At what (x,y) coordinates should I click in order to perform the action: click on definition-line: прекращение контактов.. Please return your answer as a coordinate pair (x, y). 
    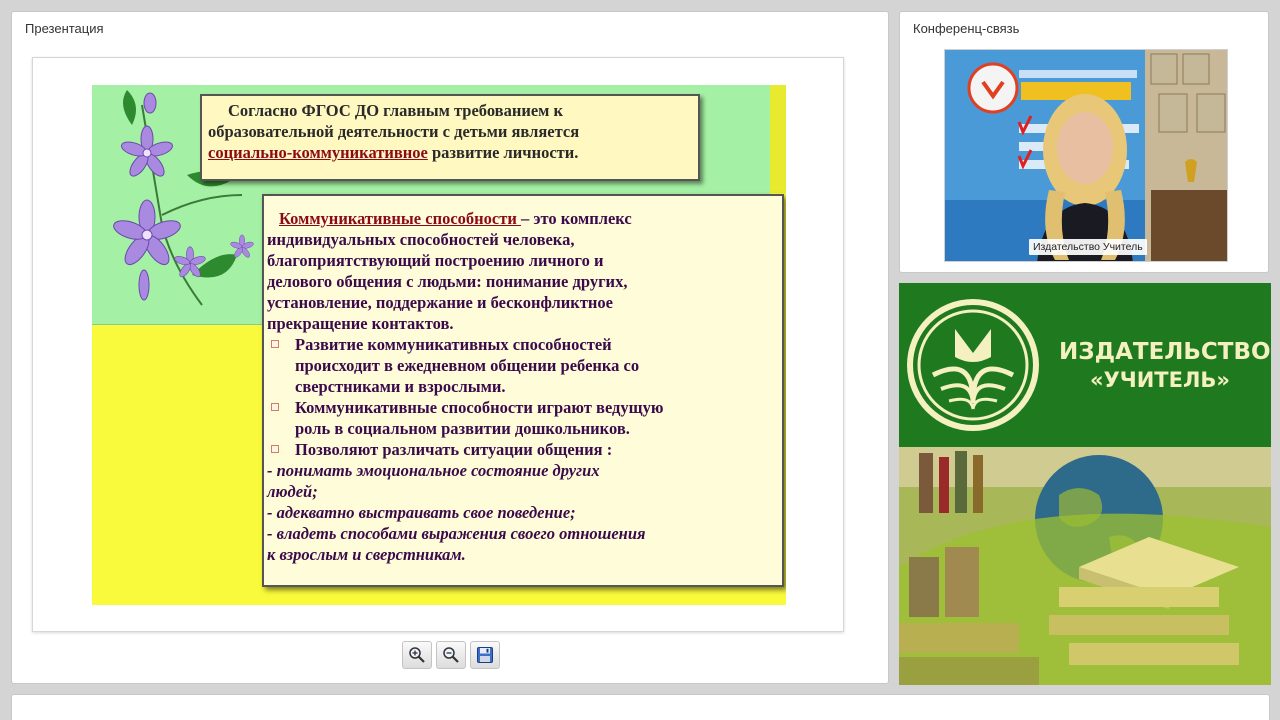
    Looking at the image, I should click on (360, 323).